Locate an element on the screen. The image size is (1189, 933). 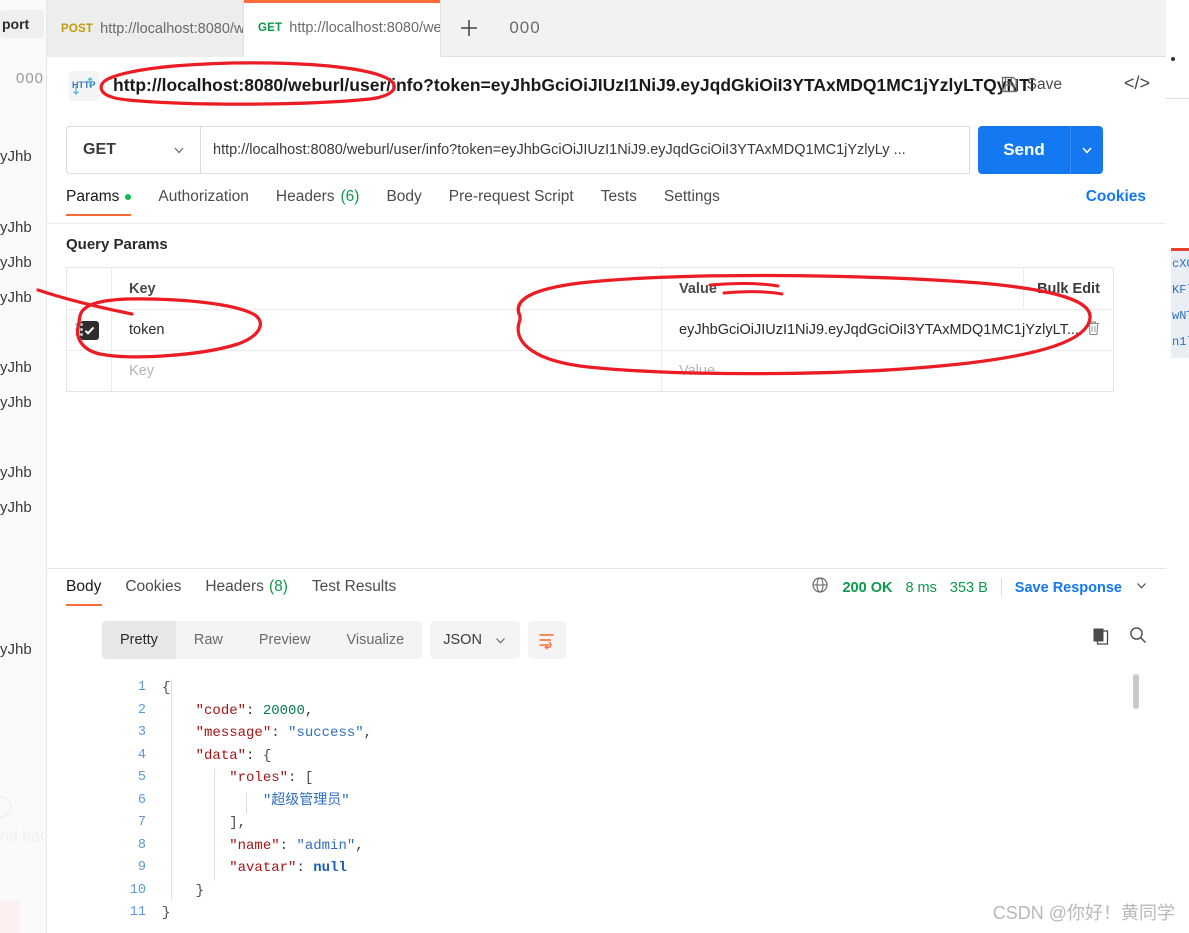
response-tab-body: Body is located at coordinates (84, 592).